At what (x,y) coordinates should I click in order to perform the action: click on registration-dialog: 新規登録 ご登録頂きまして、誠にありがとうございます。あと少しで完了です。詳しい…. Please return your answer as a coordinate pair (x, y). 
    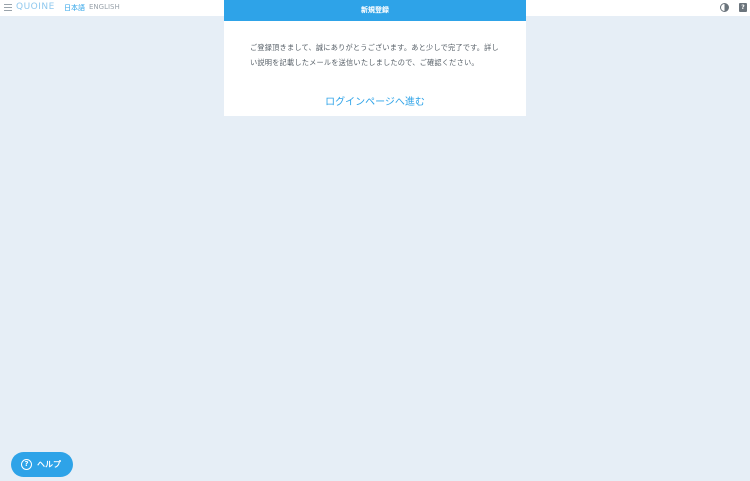
    Looking at the image, I should click on (375, 58).